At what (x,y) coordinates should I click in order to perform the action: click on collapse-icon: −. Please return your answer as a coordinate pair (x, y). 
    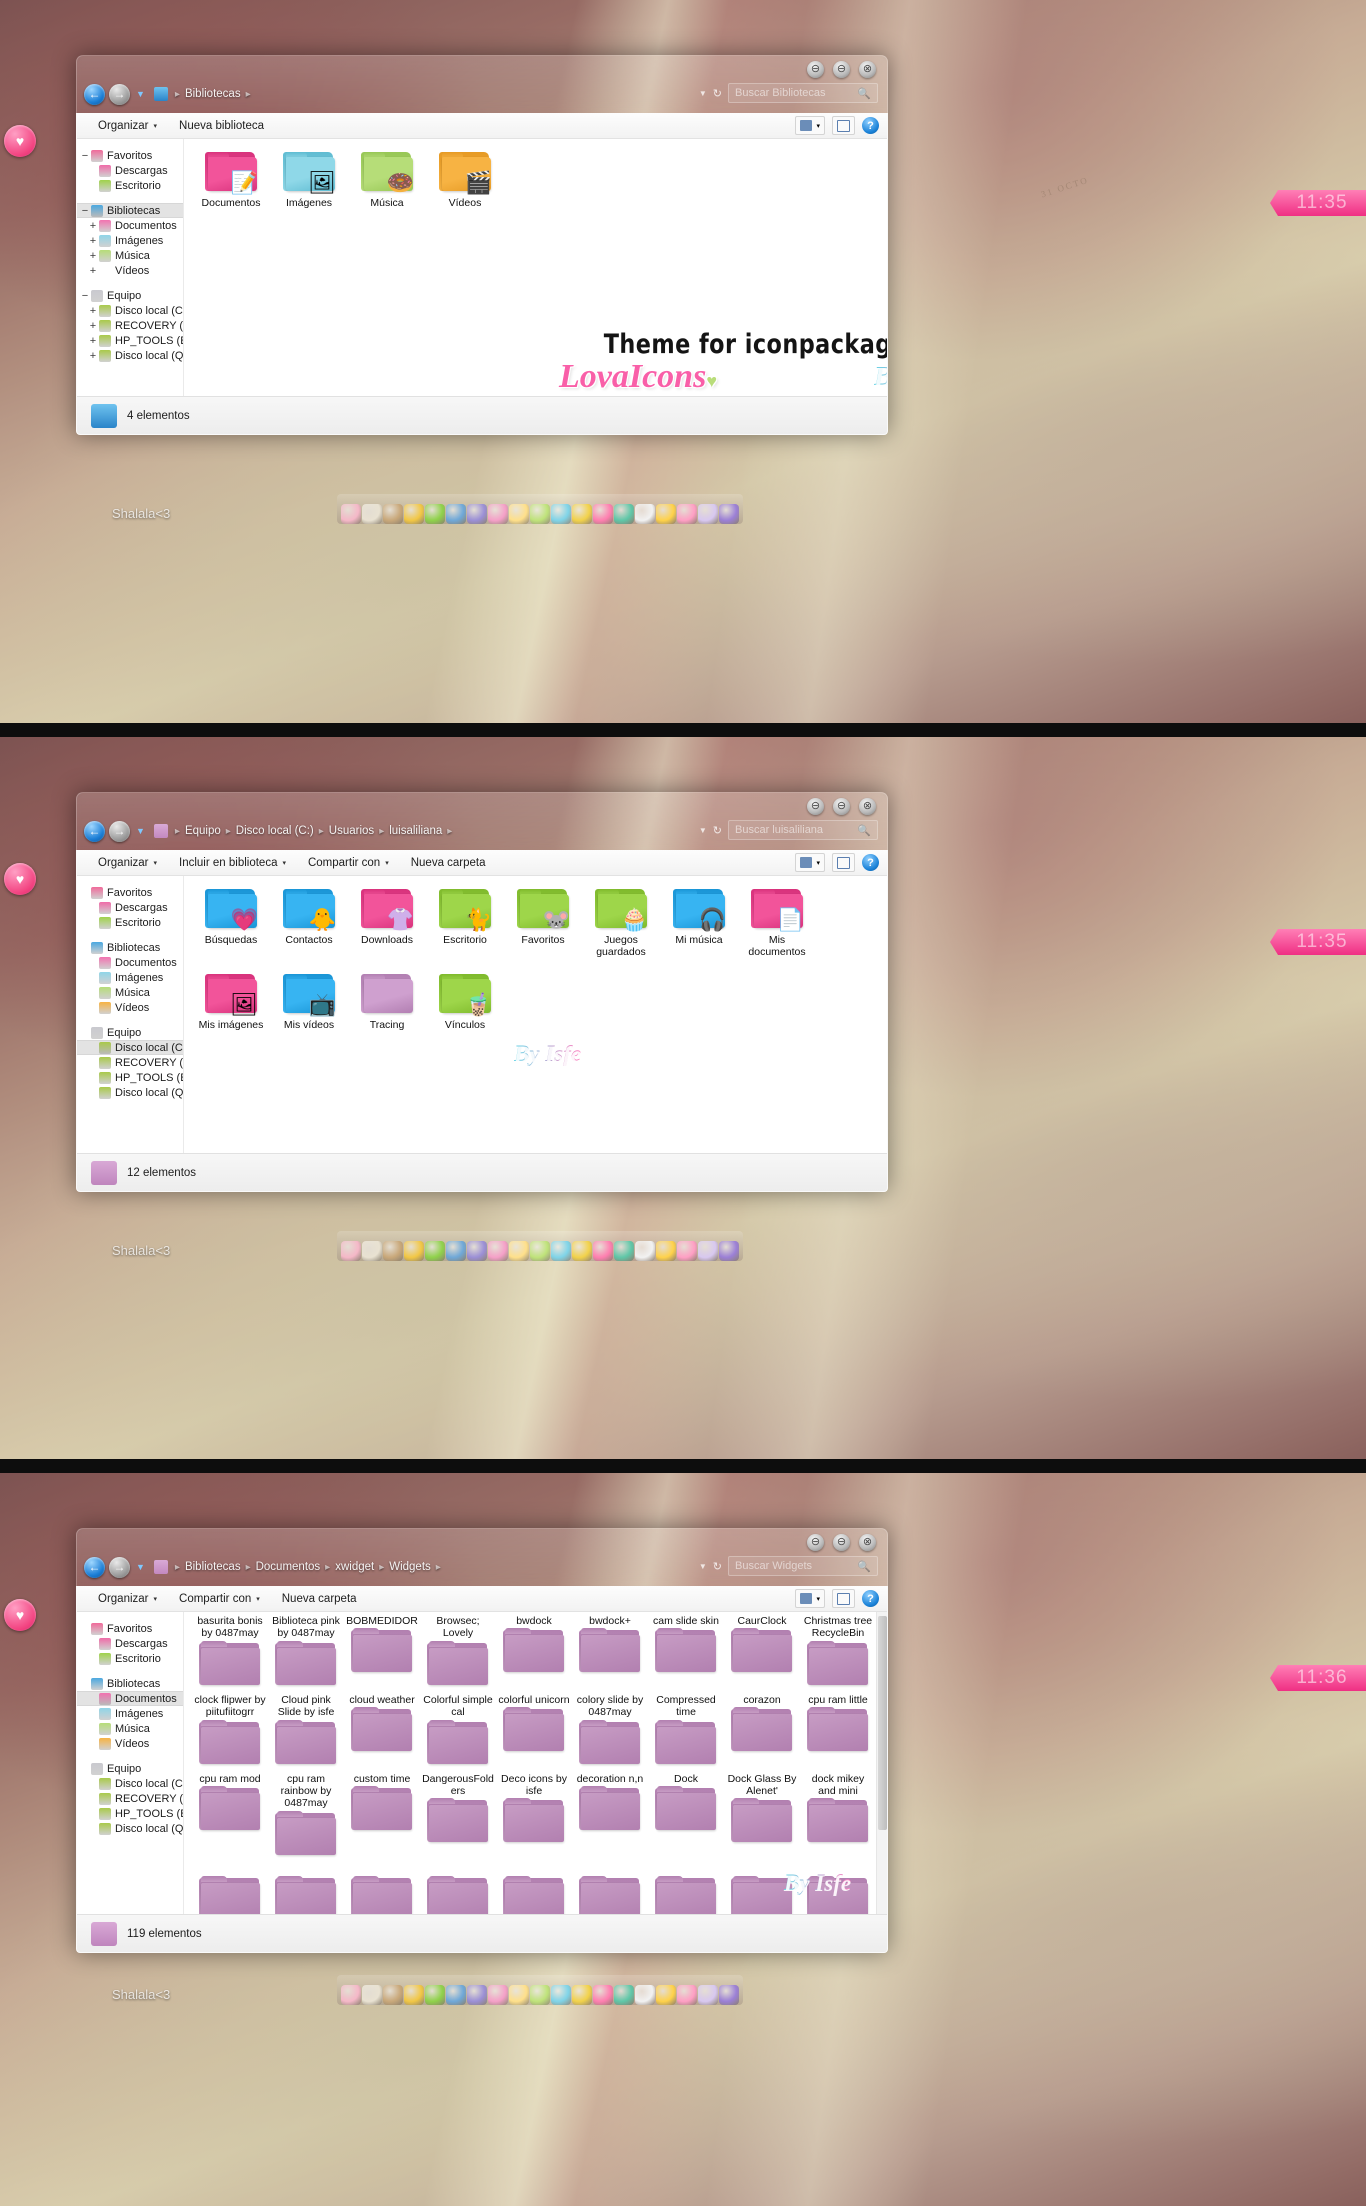
    Looking at the image, I should click on (85, 156).